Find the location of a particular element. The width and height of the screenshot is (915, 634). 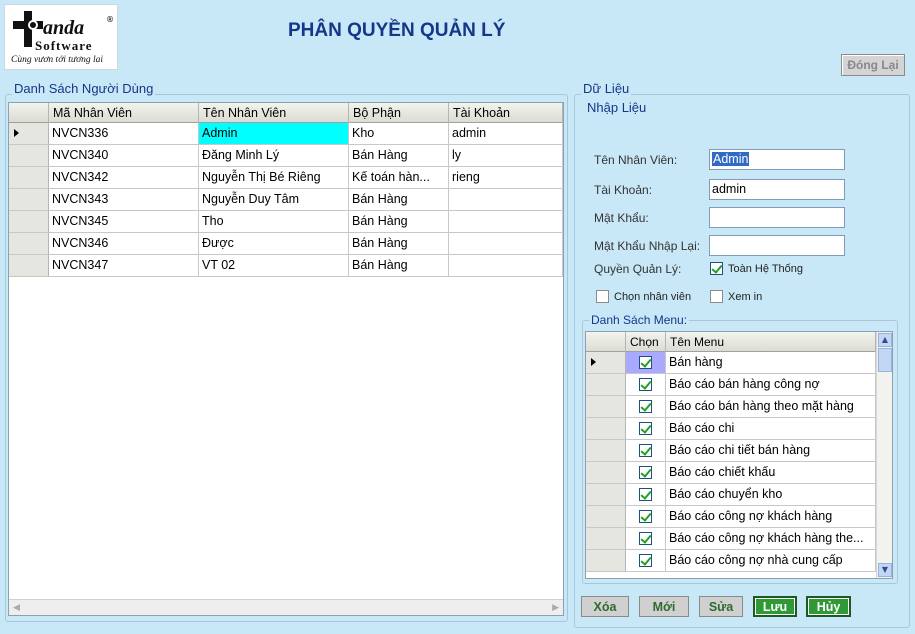

save-button: Lưu is located at coordinates (775, 606).